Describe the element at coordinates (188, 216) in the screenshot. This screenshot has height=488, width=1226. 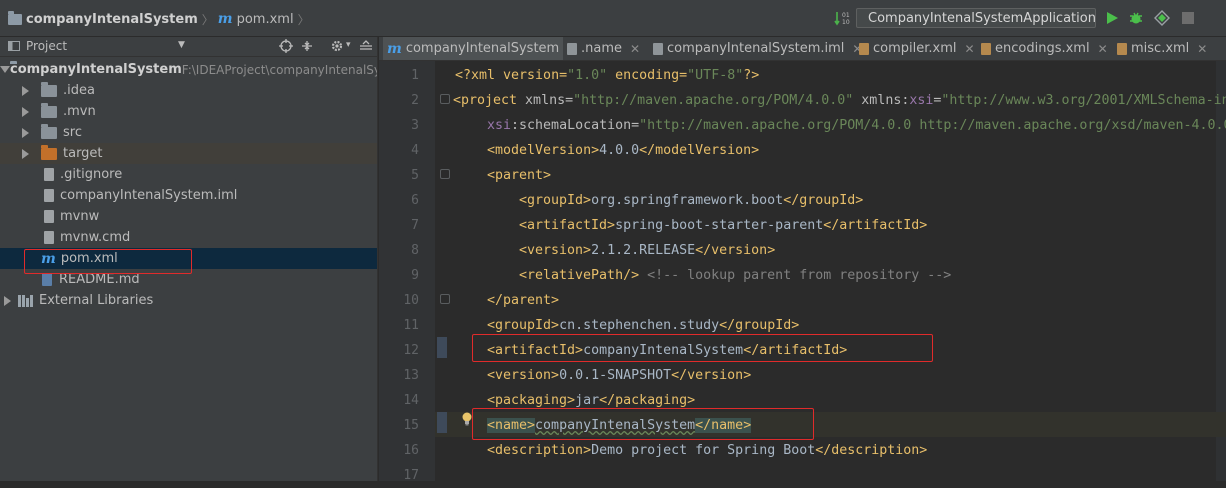
I see `tree-item-mvnw: mvnw` at that location.